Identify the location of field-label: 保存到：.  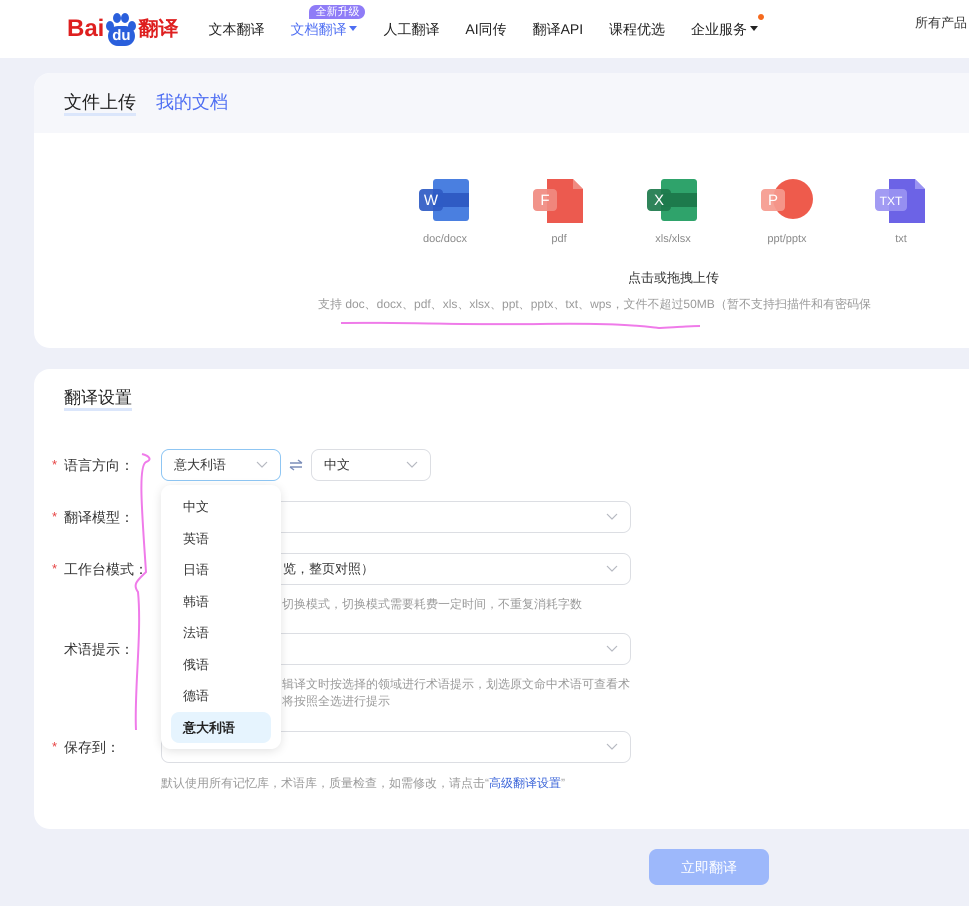
(92, 747).